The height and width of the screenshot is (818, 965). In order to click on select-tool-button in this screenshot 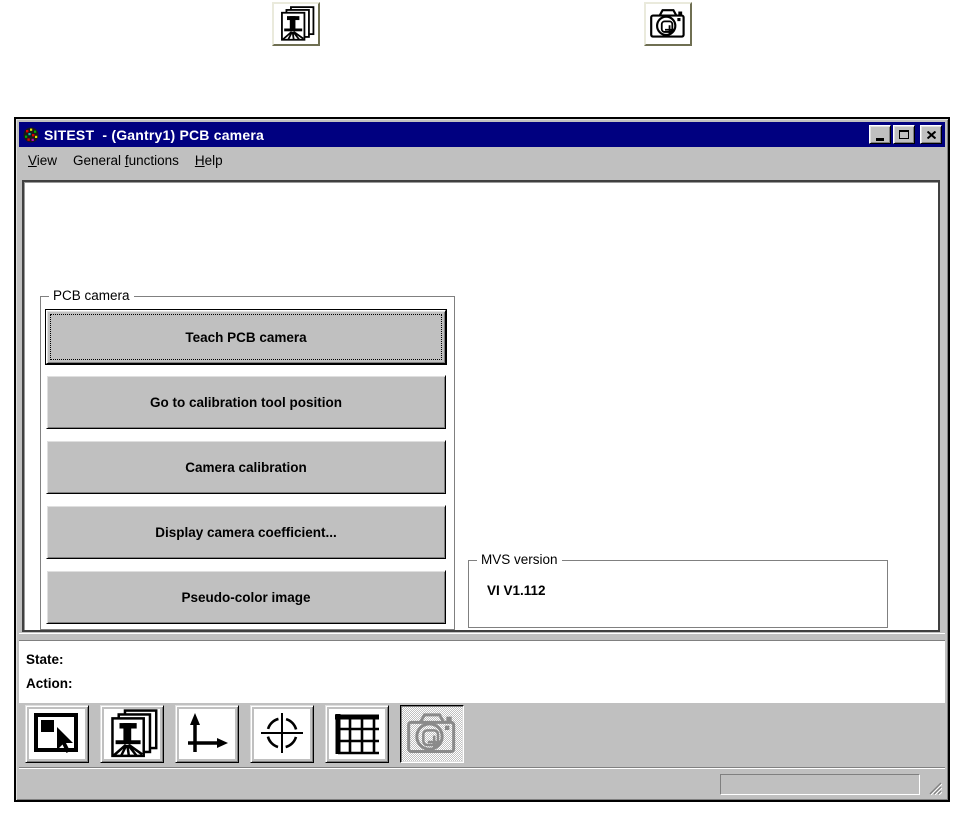, I will do `click(57, 734)`.